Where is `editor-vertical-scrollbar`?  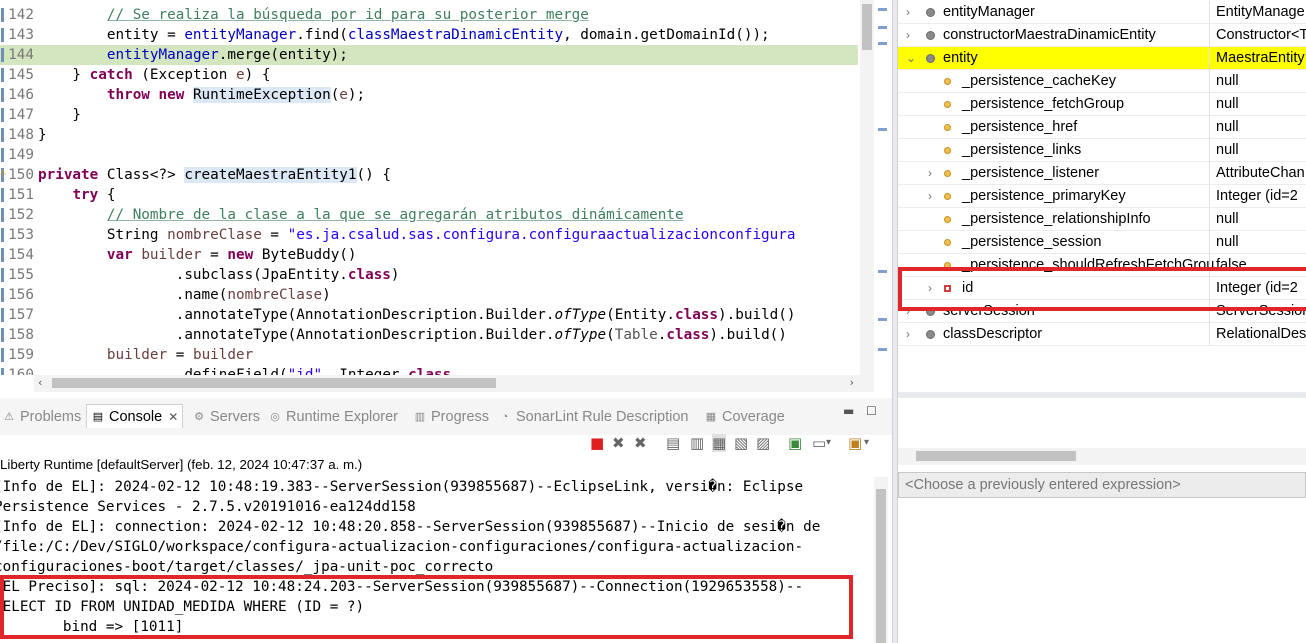 editor-vertical-scrollbar is located at coordinates (867, 196).